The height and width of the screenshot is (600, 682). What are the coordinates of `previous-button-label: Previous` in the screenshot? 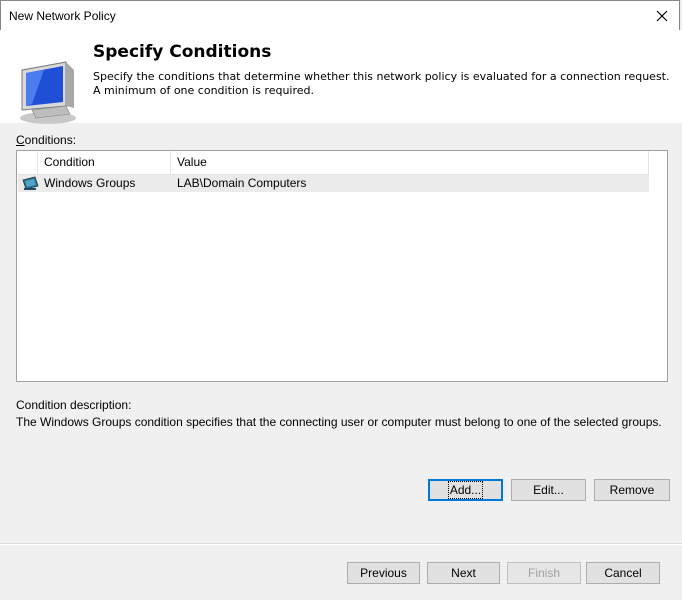 It's located at (383, 573).